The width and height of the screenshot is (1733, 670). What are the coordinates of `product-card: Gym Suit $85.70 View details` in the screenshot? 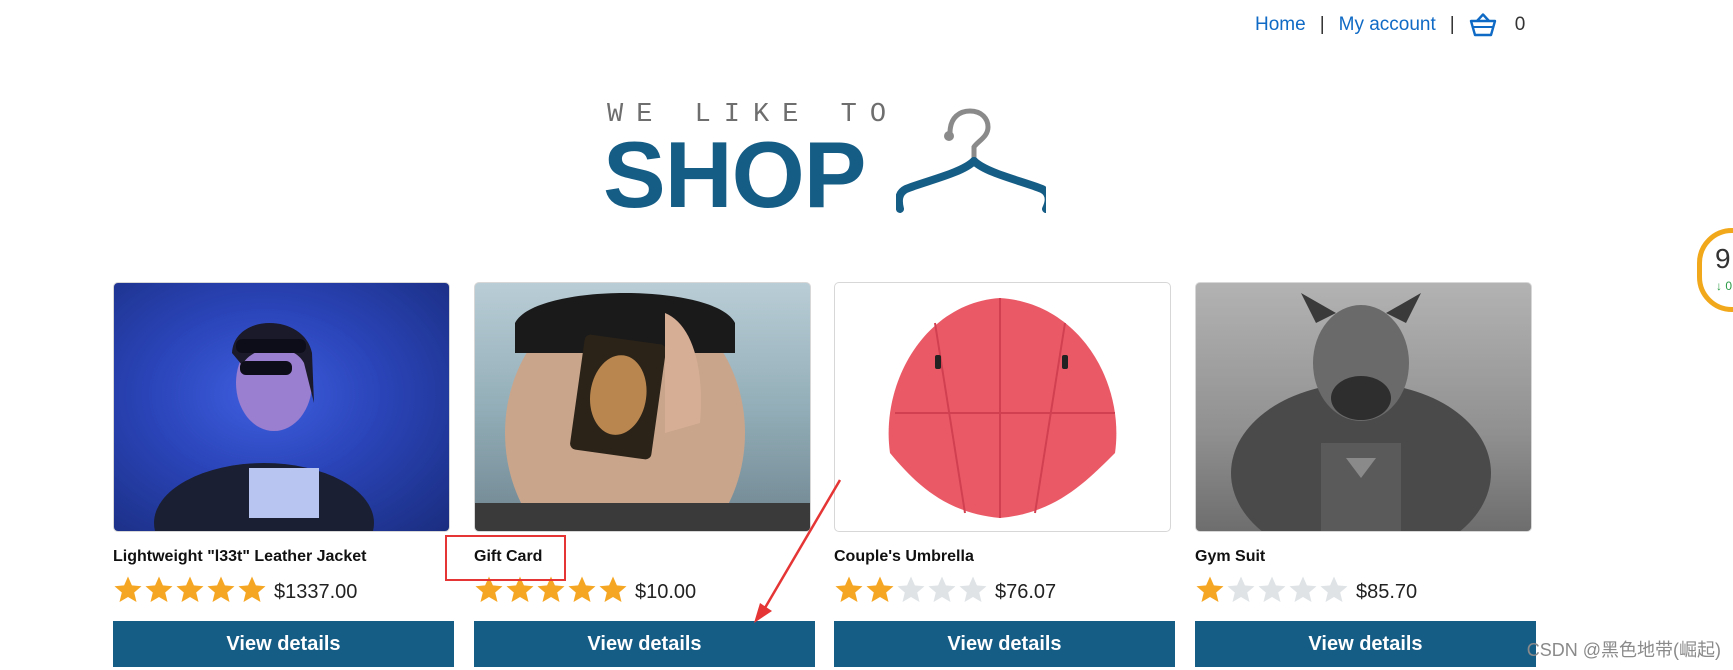 It's located at (1365, 474).